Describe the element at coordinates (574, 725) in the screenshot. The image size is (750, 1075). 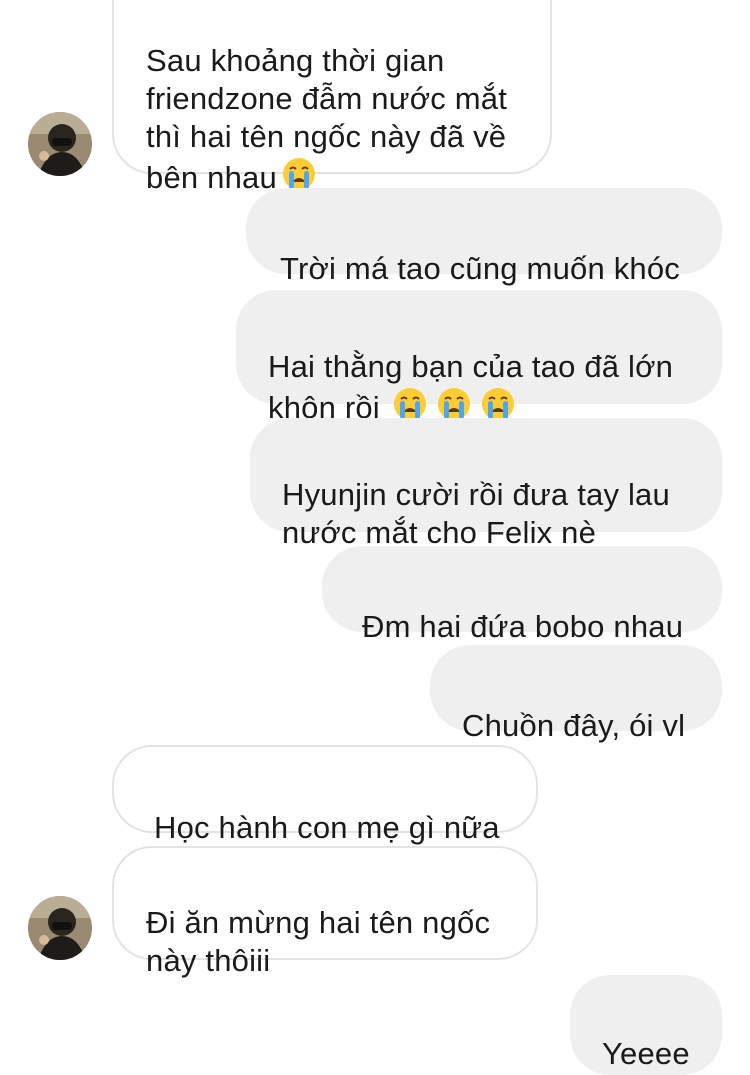
I see `message-text: Chuồn đây, ói vl` at that location.